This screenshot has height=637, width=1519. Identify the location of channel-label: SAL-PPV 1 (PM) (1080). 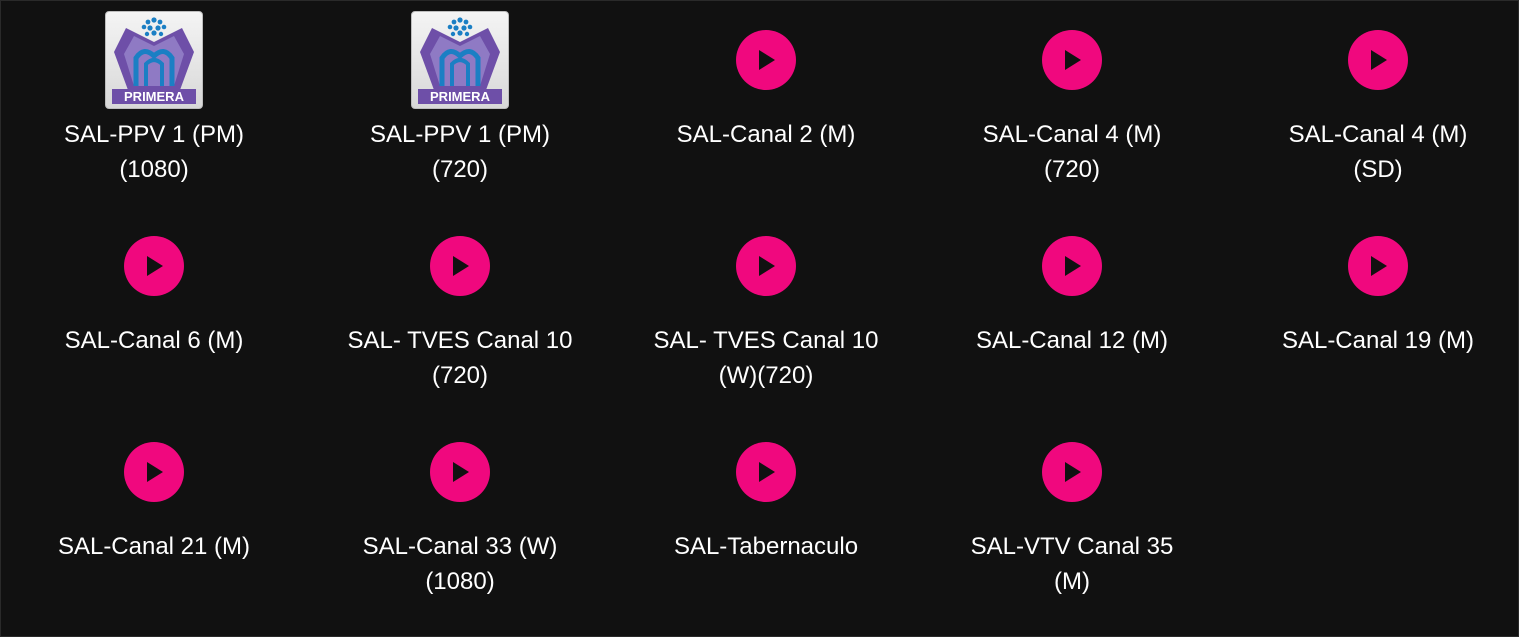
(154, 152).